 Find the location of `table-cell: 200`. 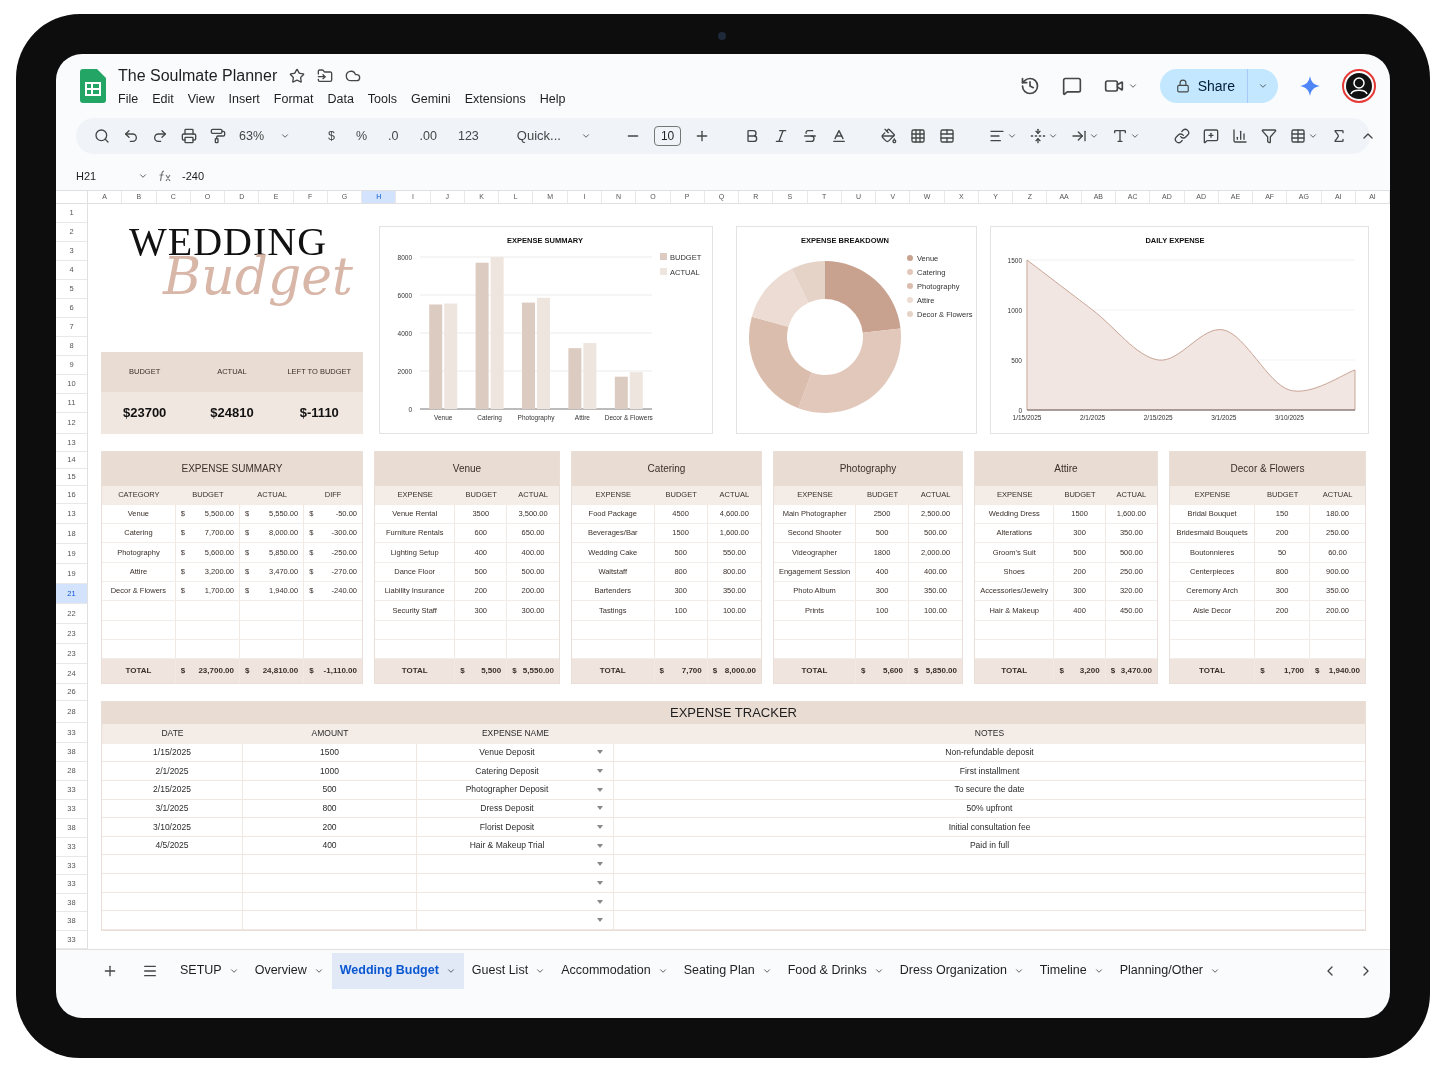

table-cell: 200 is located at coordinates (329, 827).